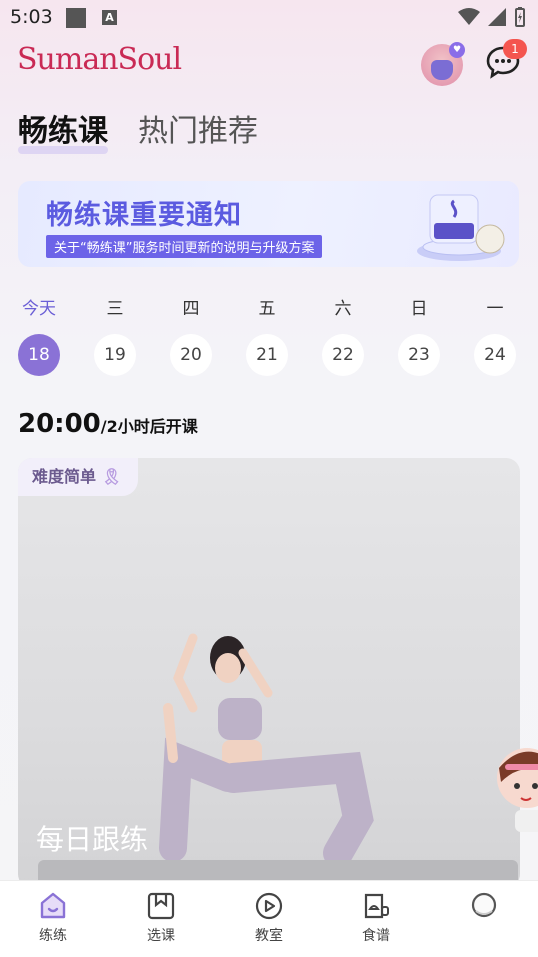 The image size is (538, 957). I want to click on class-caption: 每日跟练, so click(92, 839).